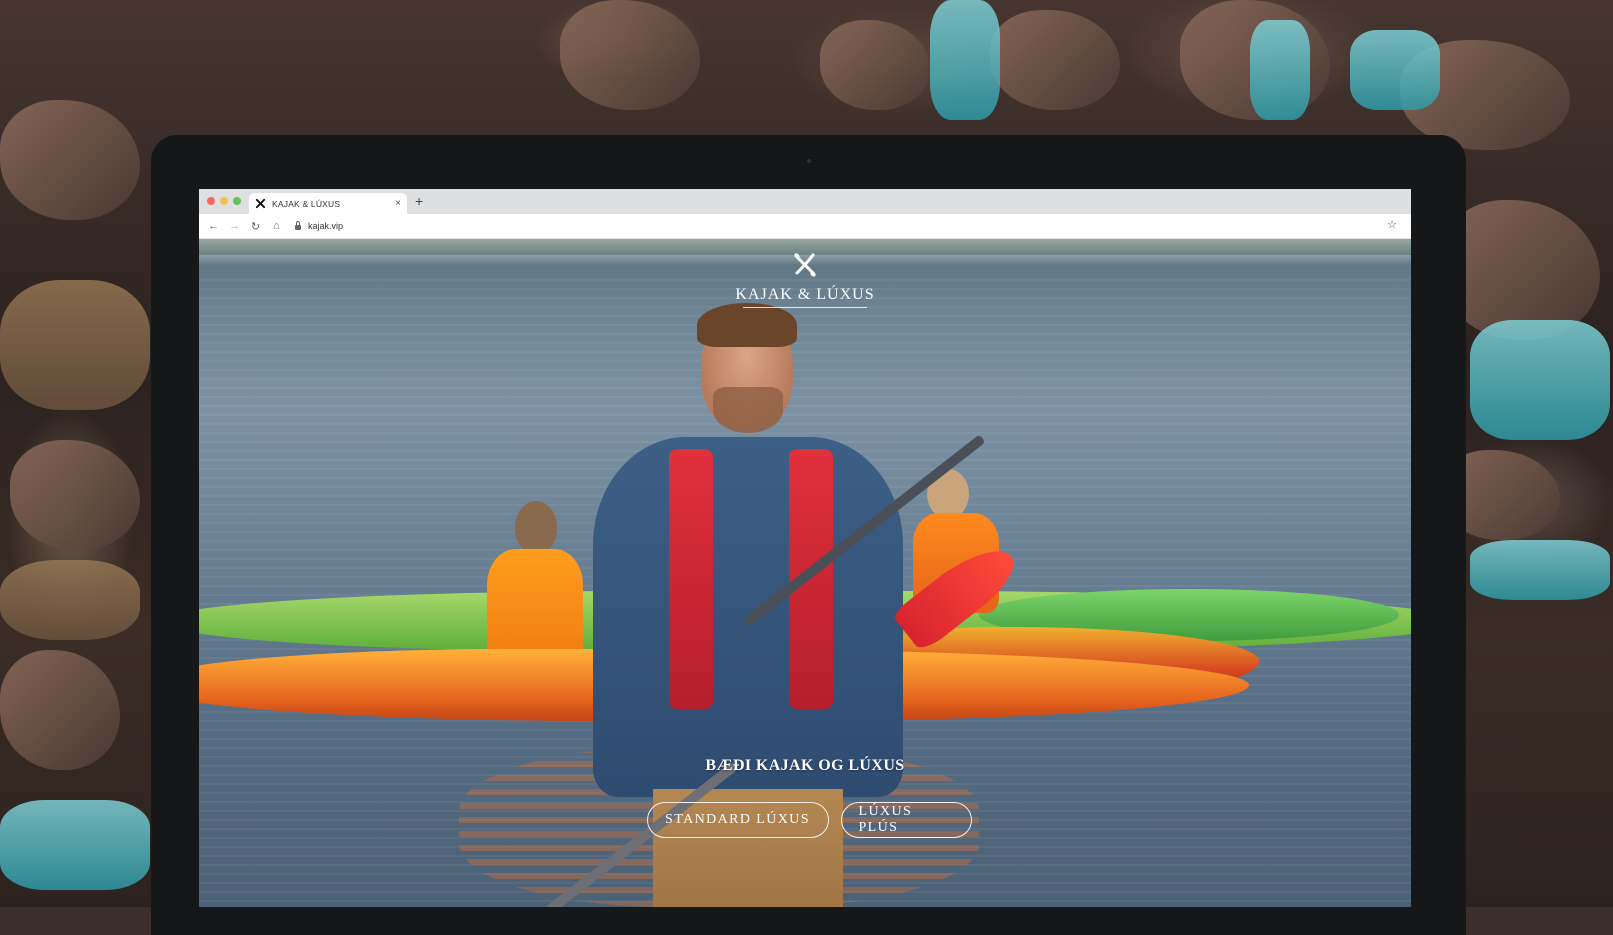  I want to click on tab-close-icon: ×, so click(398, 203).